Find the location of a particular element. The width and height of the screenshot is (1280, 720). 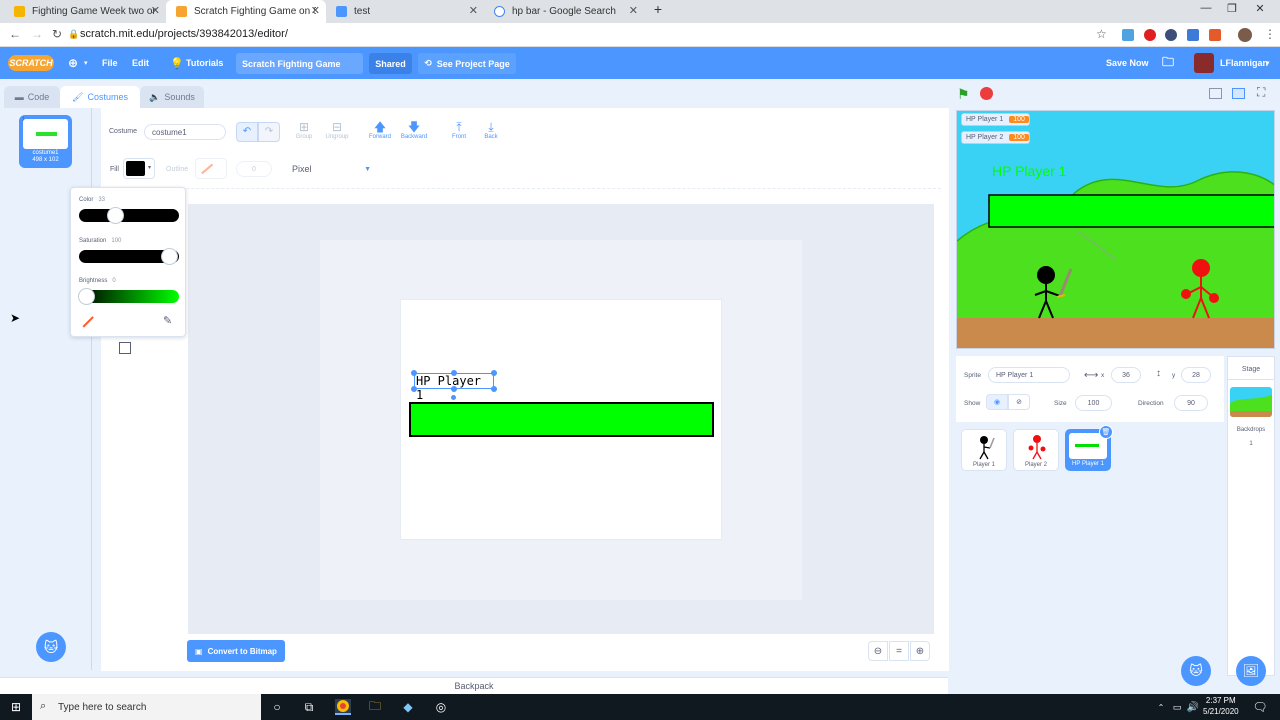

backpack-bar: Backpack is located at coordinates (474, 685).